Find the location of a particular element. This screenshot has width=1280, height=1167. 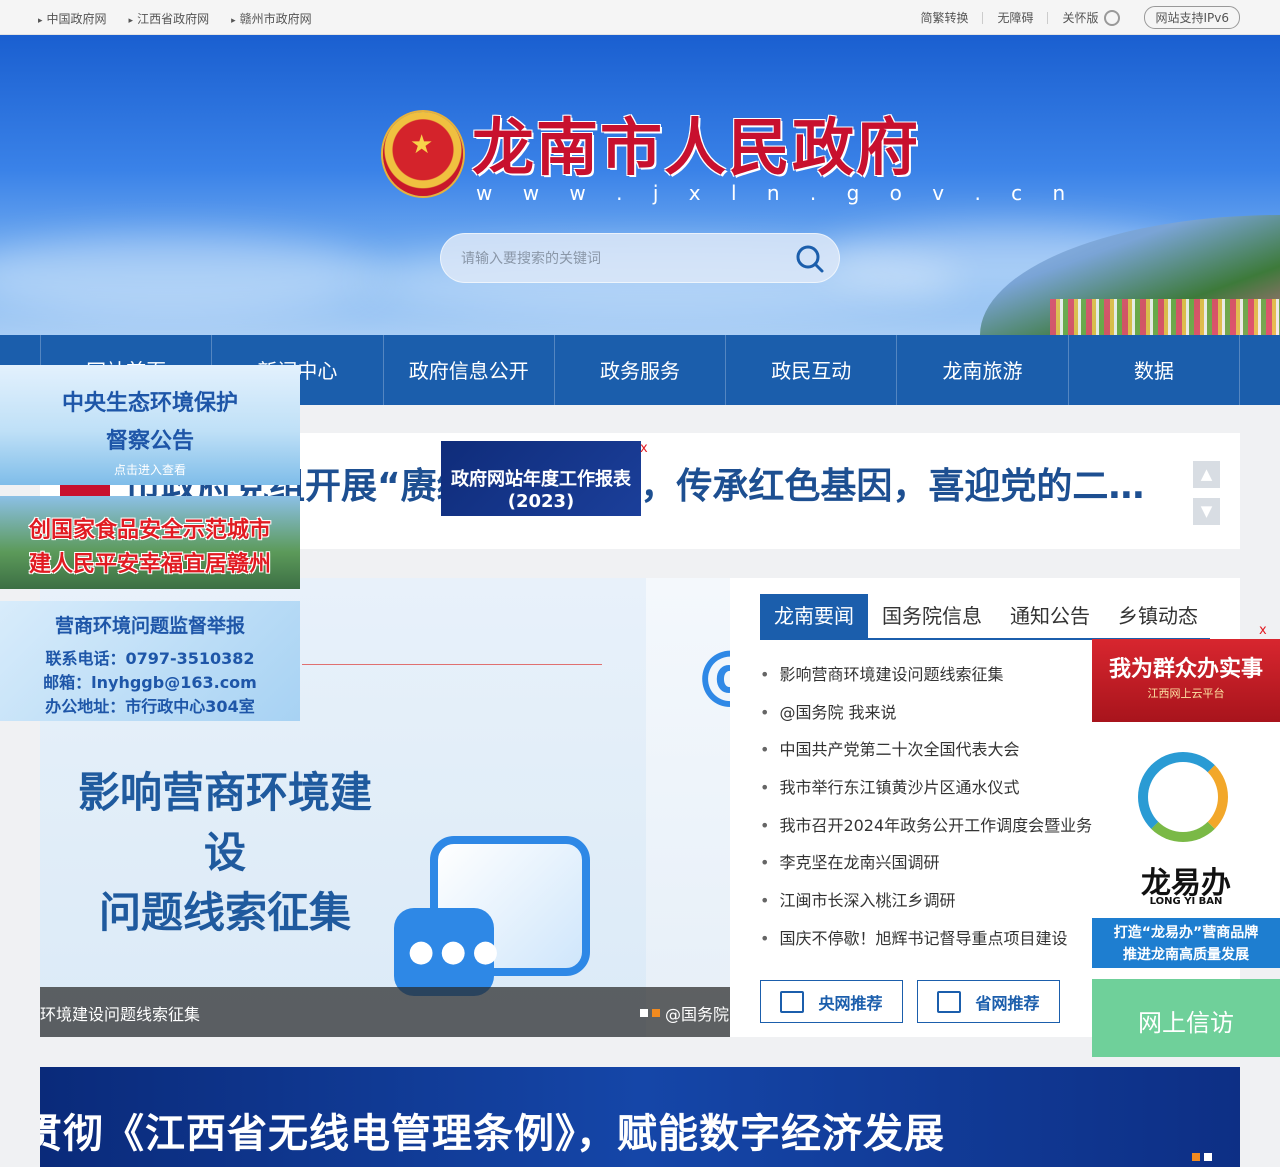

slide-title-line1: 影响营商环境建设 is located at coordinates (224, 822).